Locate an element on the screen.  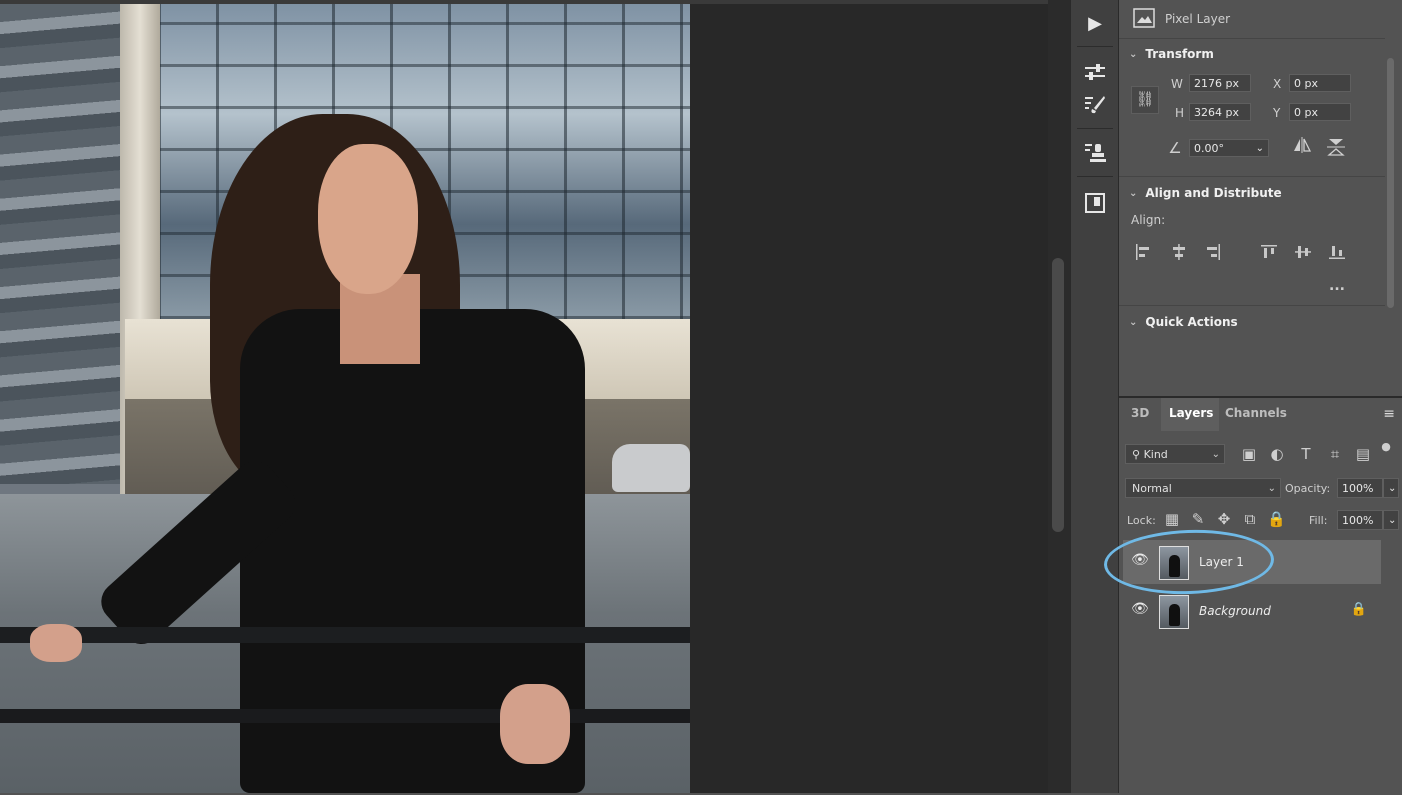
filter-kind-dropdown: ⚲ Kind ⌄ is located at coordinates (1175, 454).